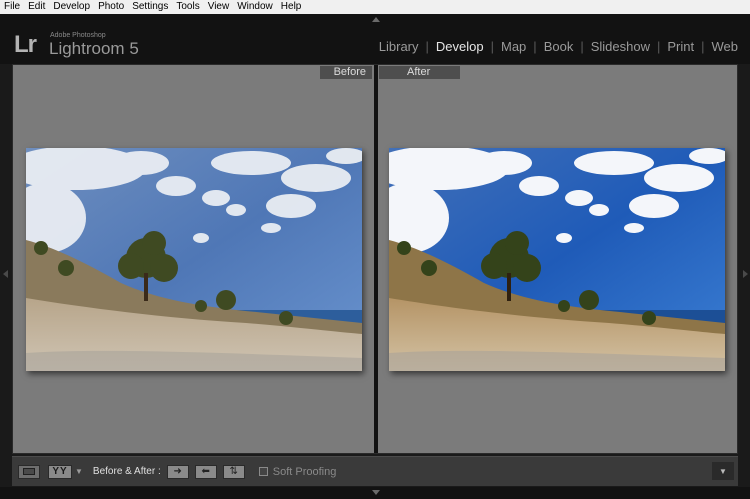 This screenshot has width=750, height=499. I want to click on menu-develop: Develop, so click(71, 7).